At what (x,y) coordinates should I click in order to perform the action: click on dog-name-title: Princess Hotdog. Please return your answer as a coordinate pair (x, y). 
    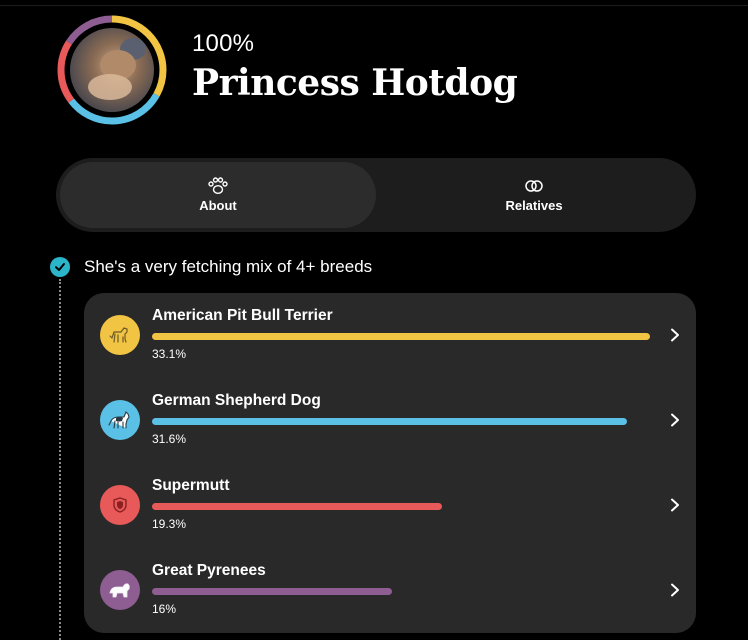
    Looking at the image, I should click on (355, 83).